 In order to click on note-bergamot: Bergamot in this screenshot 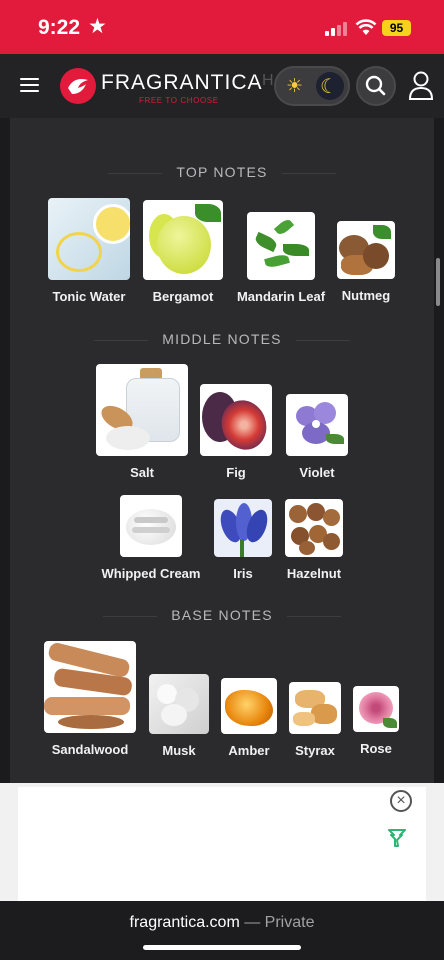, I will do `click(183, 252)`.